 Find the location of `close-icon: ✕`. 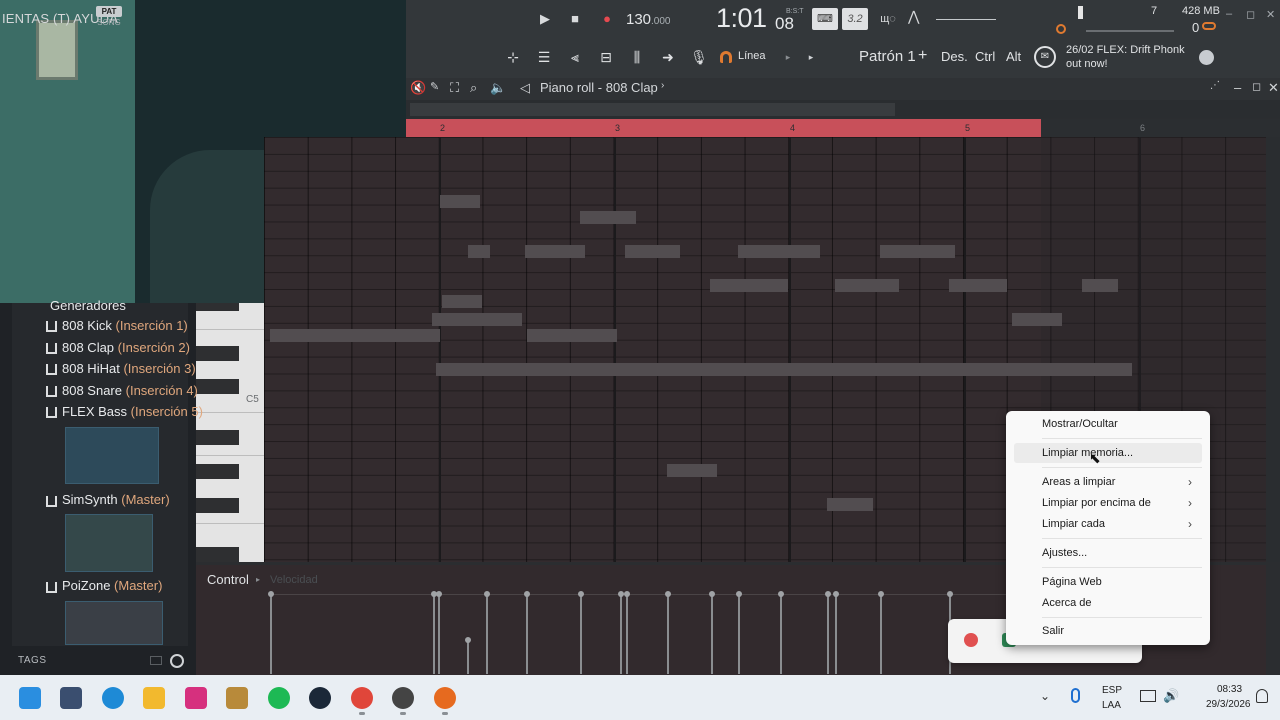

close-icon: ✕ is located at coordinates (1270, 14).